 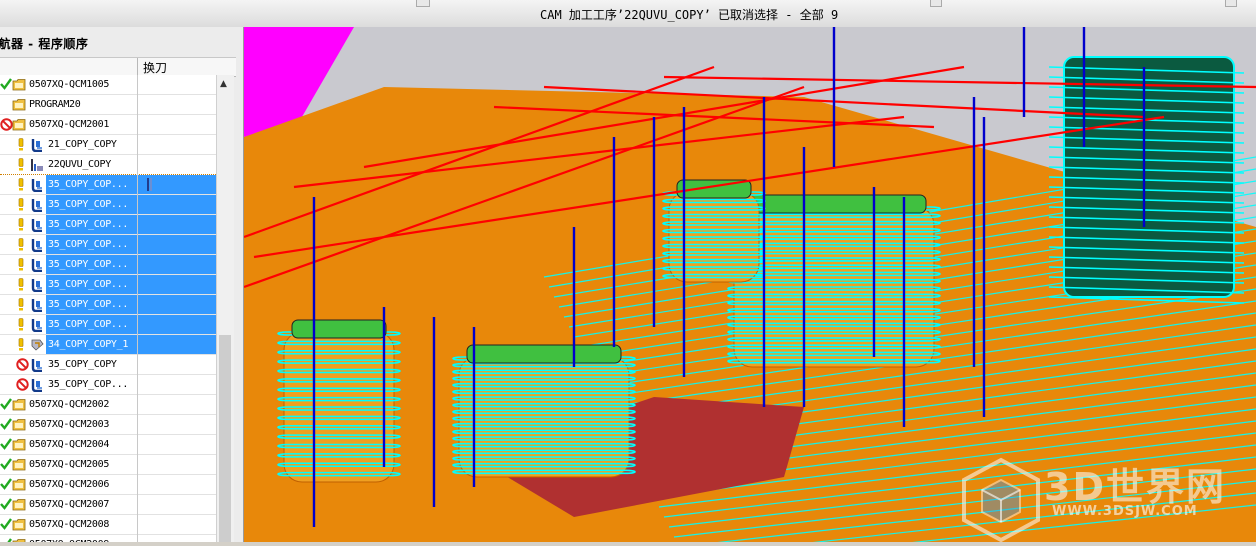 What do you see at coordinates (69, 464) in the screenshot?
I see `row-label: 0507XQ-QCM2005` at bounding box center [69, 464].